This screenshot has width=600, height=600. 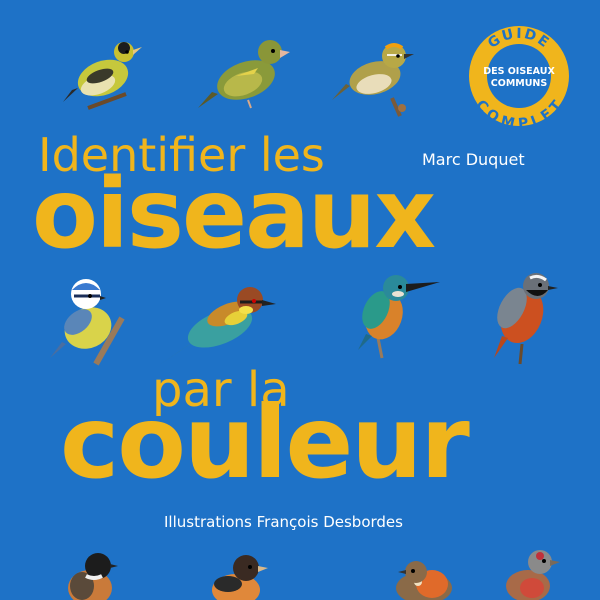 I want to click on robin-illustration, so click(x=424, y=580).